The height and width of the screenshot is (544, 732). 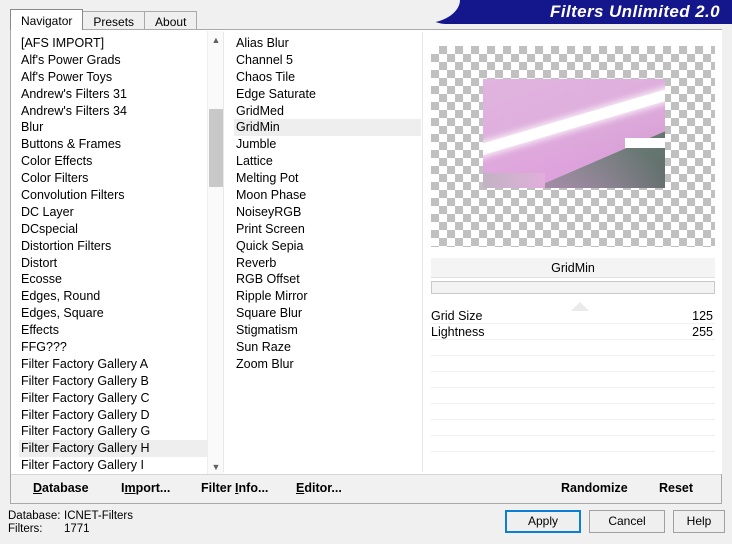 What do you see at coordinates (327, 313) in the screenshot?
I see `filter-item: Square Blur` at bounding box center [327, 313].